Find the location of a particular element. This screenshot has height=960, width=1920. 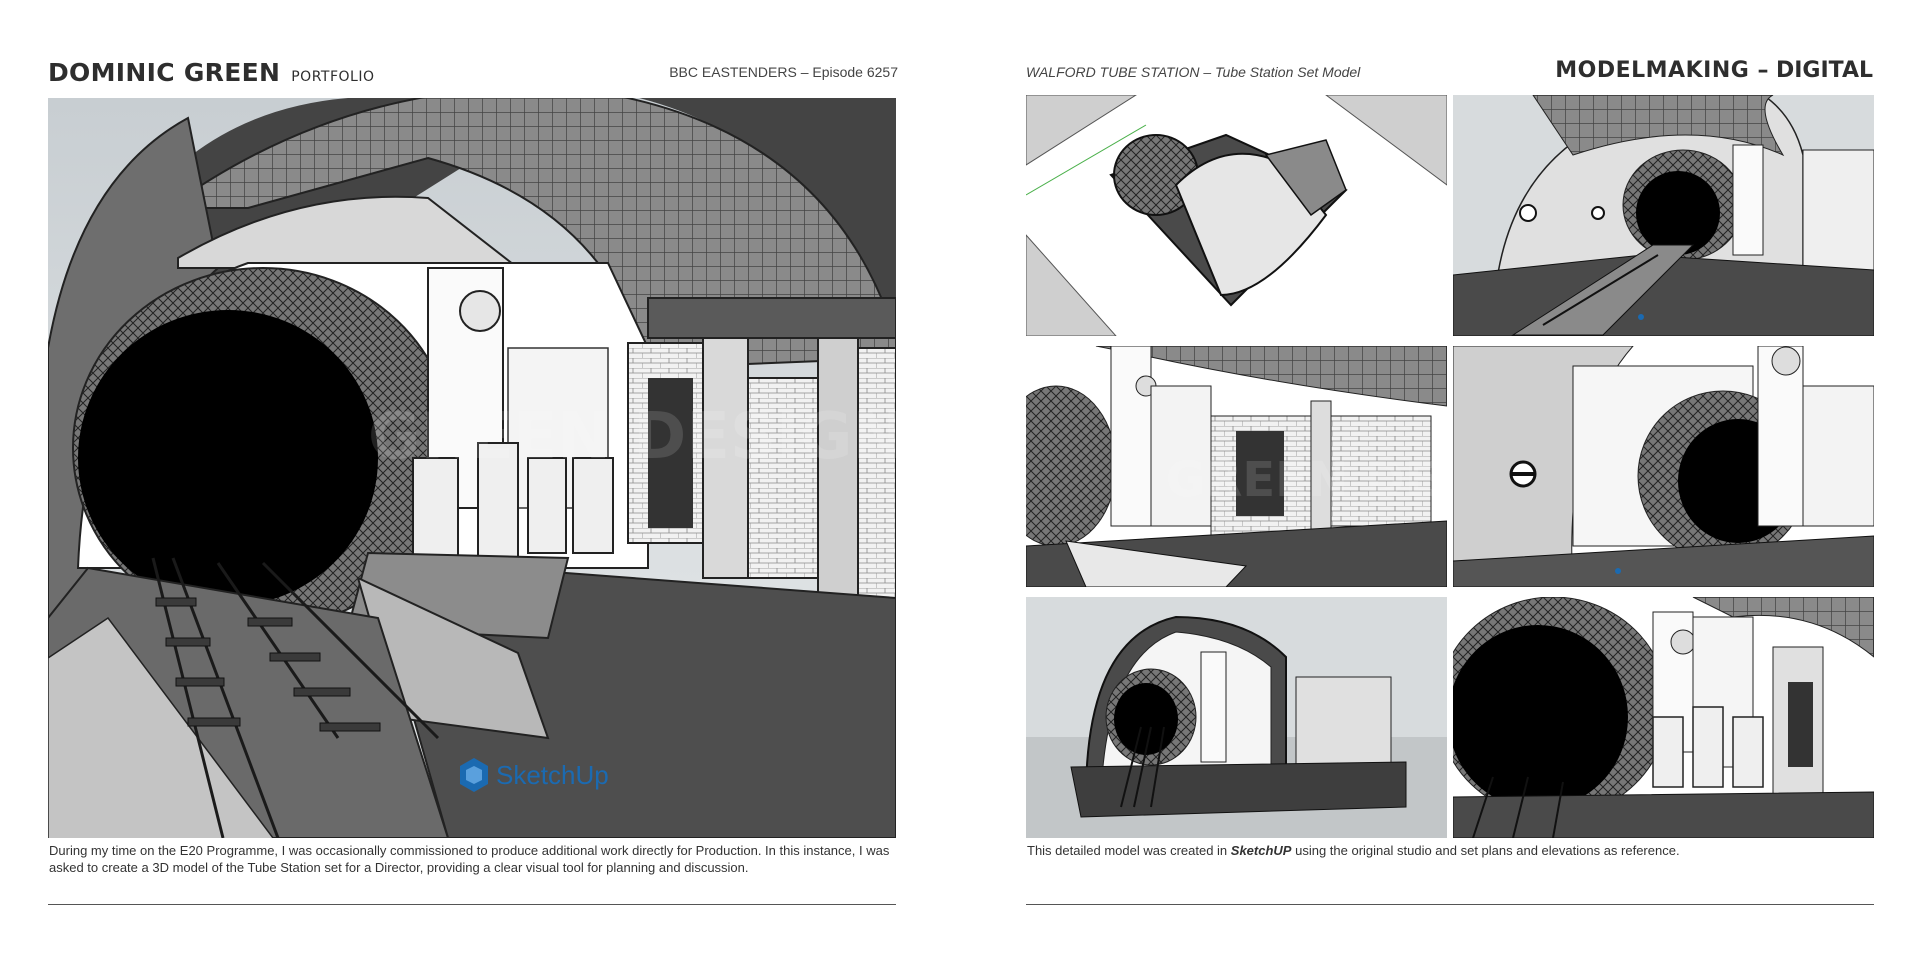

thumbnail-cutaway is located at coordinates (1236, 717).